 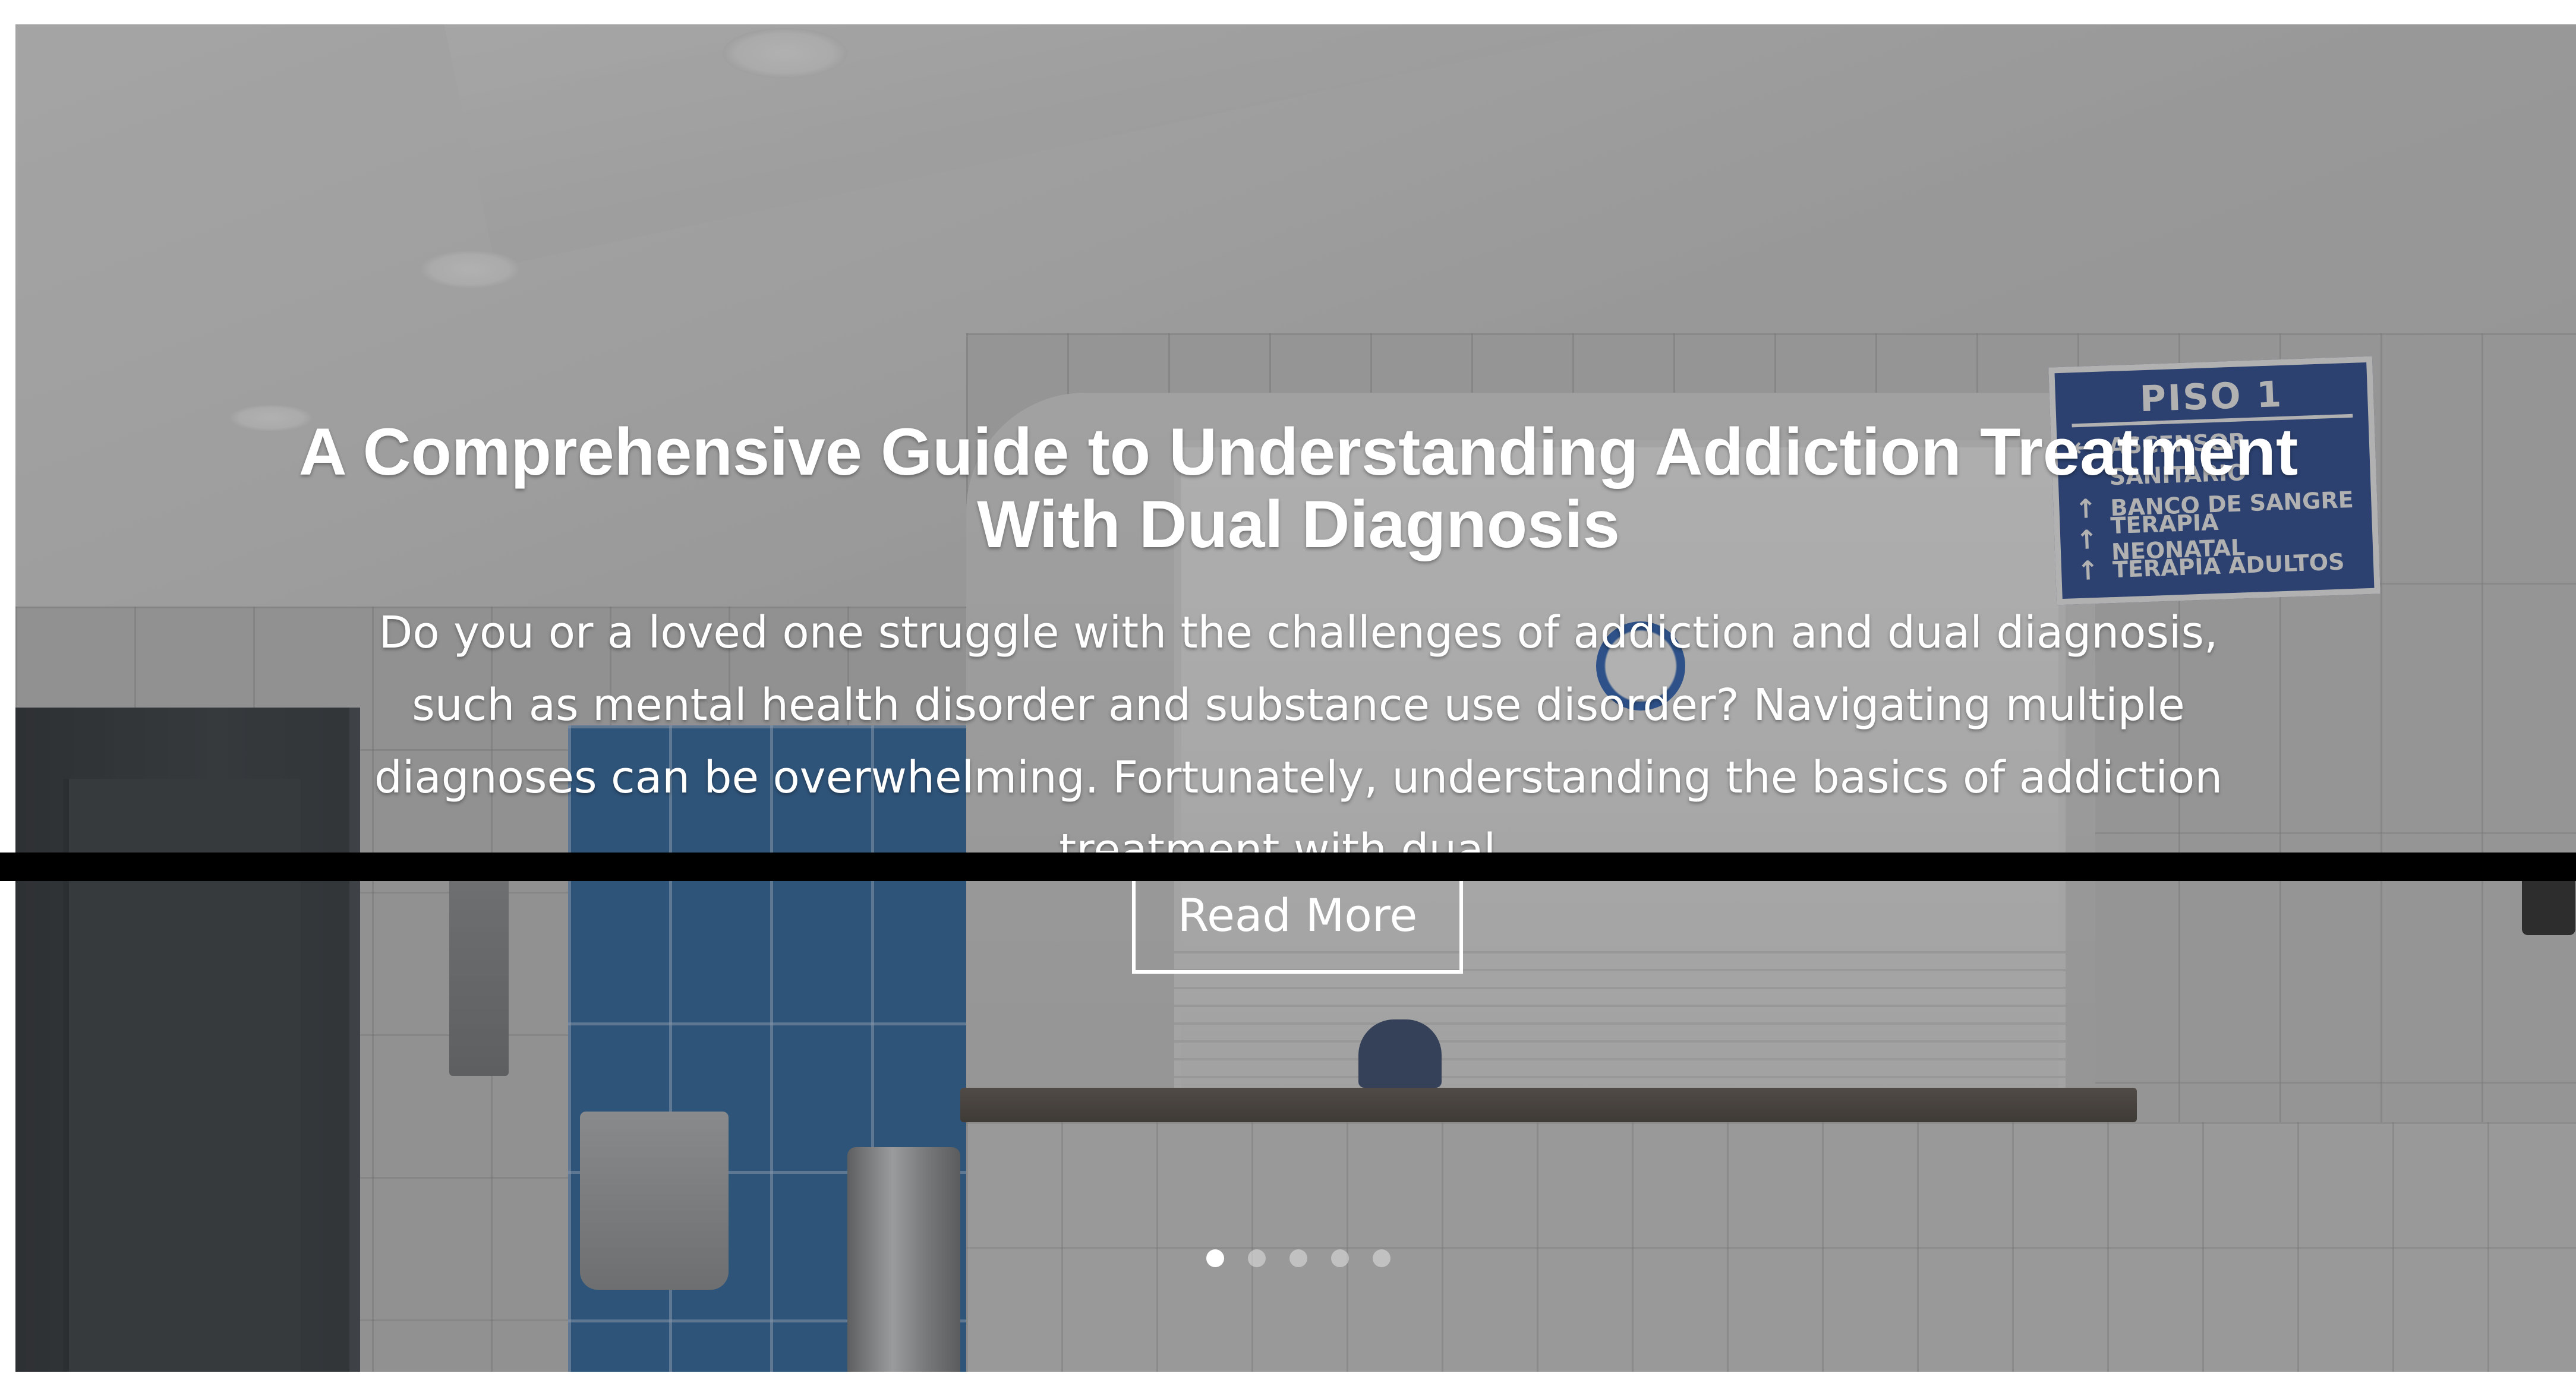 I want to click on carousel-pagination, so click(x=1299, y=1258).